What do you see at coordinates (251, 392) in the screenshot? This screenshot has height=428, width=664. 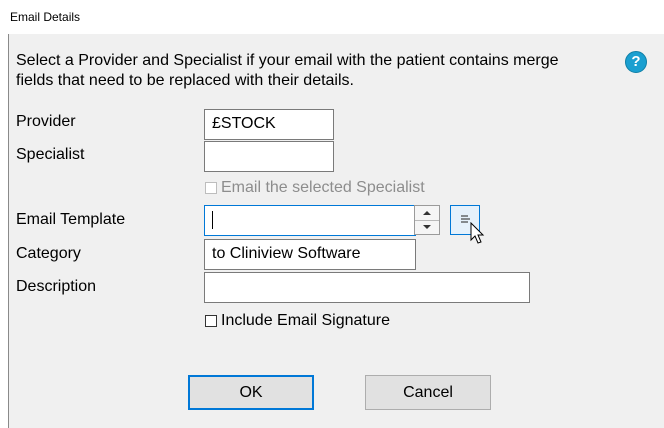 I see `ok-button: OK` at bounding box center [251, 392].